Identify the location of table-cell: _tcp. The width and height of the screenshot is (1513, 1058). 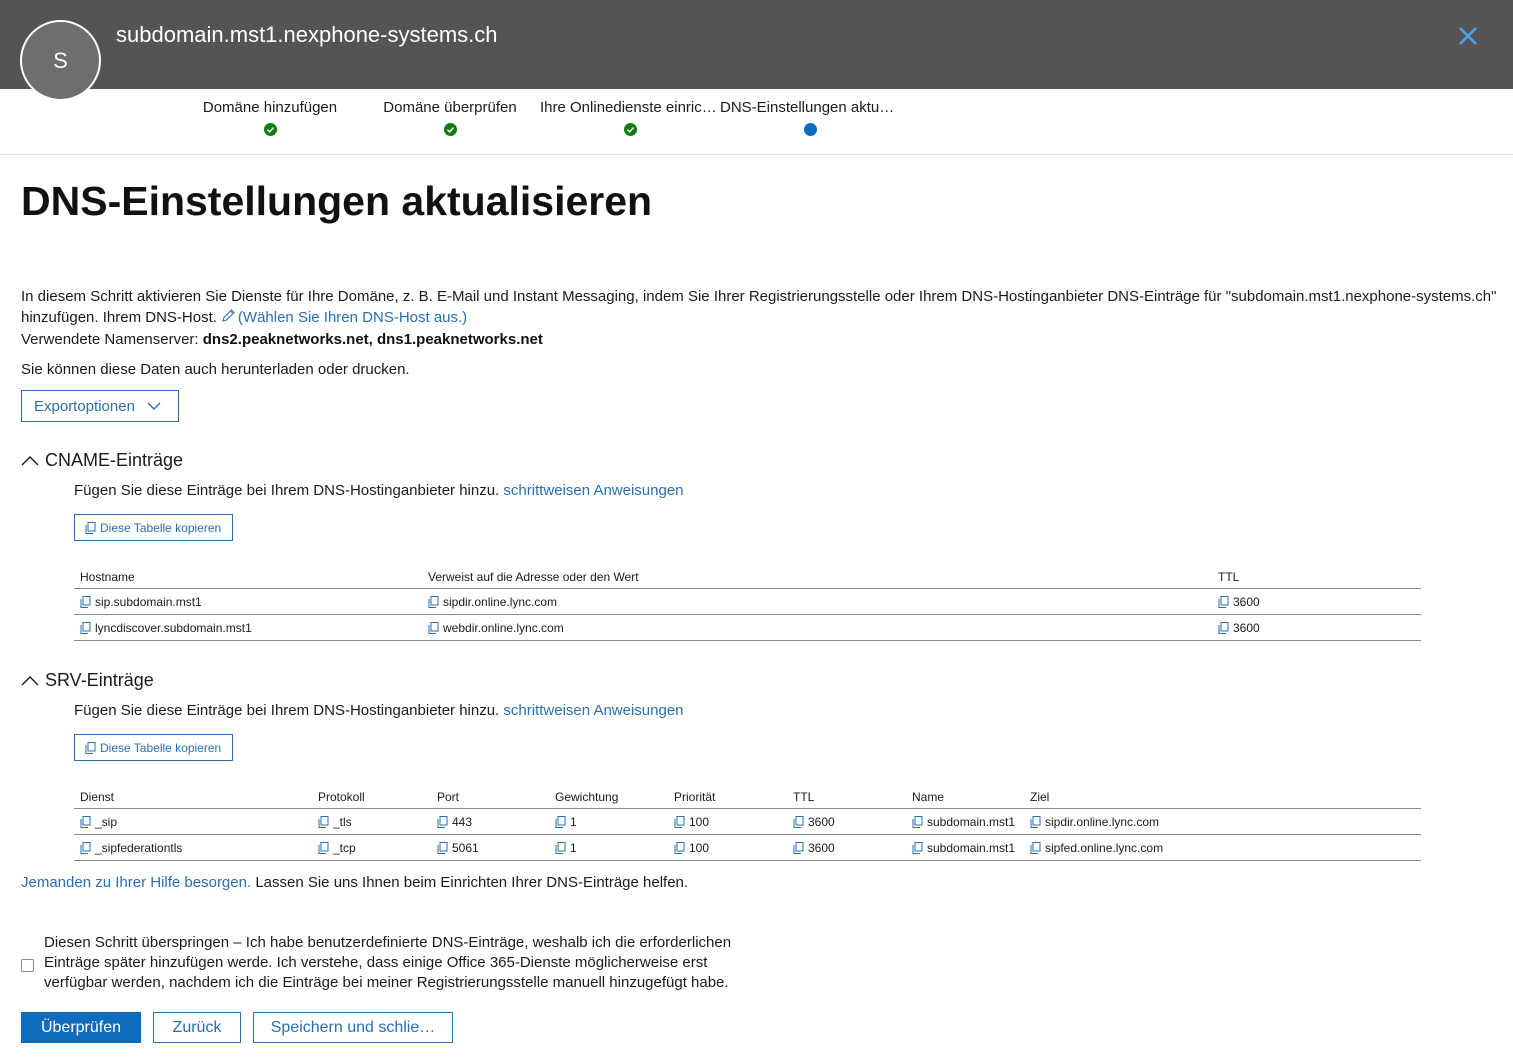
(337, 848).